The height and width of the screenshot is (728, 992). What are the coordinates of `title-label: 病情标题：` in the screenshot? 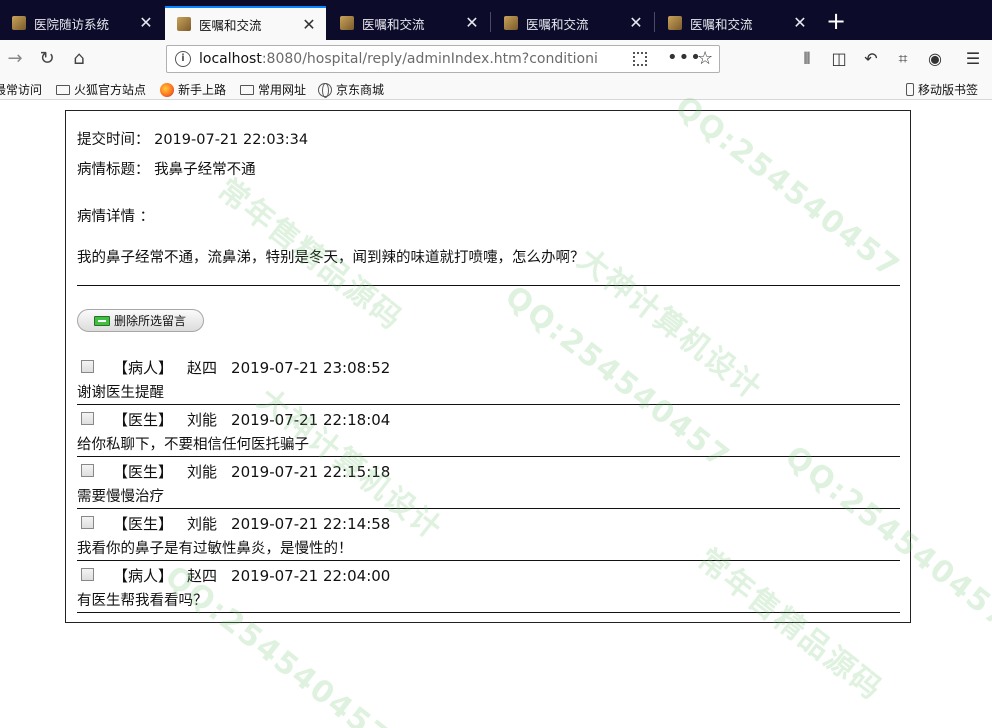 It's located at (113, 170).